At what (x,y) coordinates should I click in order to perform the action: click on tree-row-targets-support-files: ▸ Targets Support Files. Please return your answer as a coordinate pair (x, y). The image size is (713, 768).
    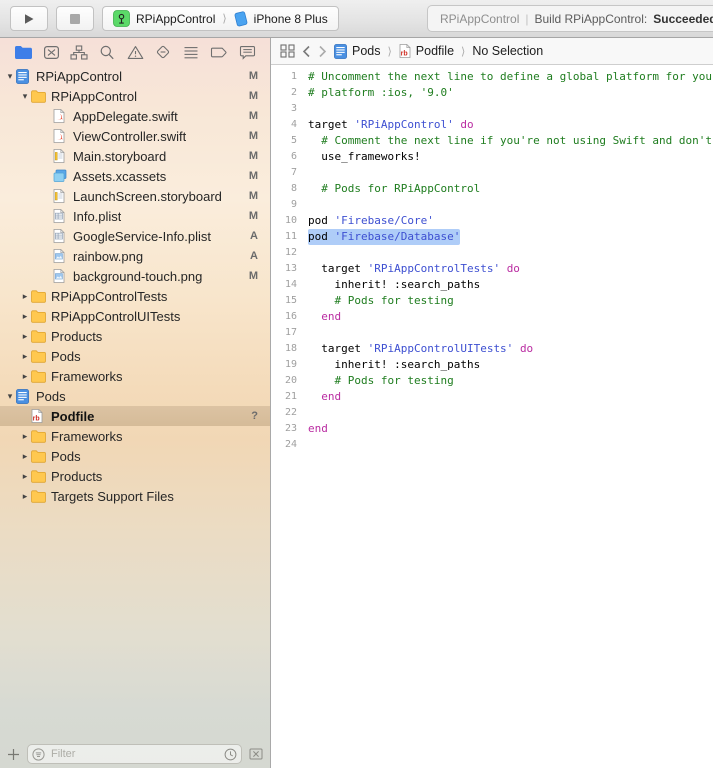
    Looking at the image, I should click on (135, 496).